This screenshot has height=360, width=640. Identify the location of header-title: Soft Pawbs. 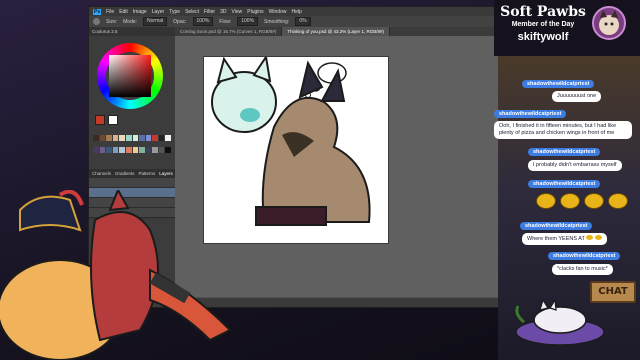
(543, 12).